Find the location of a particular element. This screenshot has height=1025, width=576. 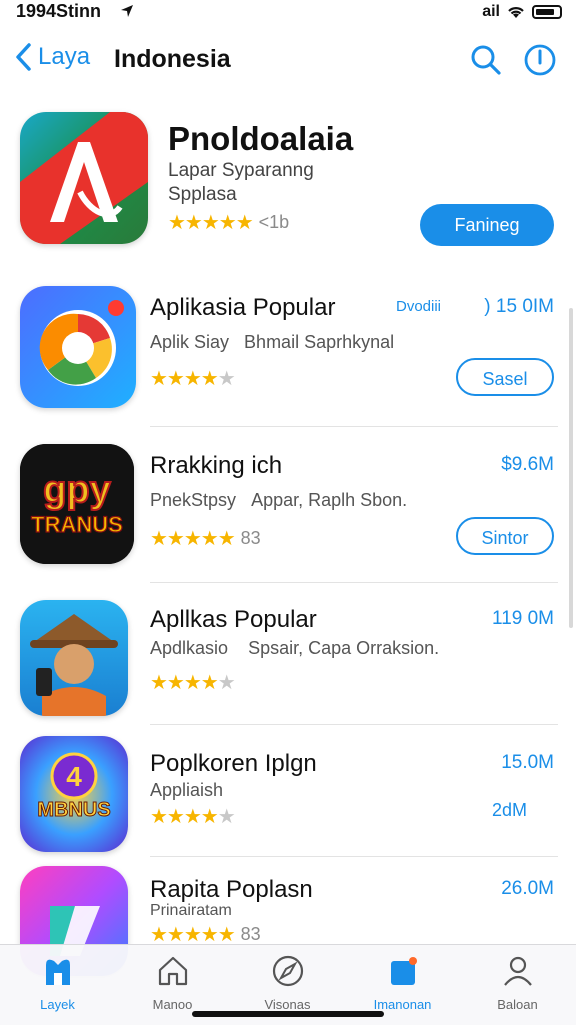

navigation-bar: Laya Indonesia is located at coordinates (288, 61).